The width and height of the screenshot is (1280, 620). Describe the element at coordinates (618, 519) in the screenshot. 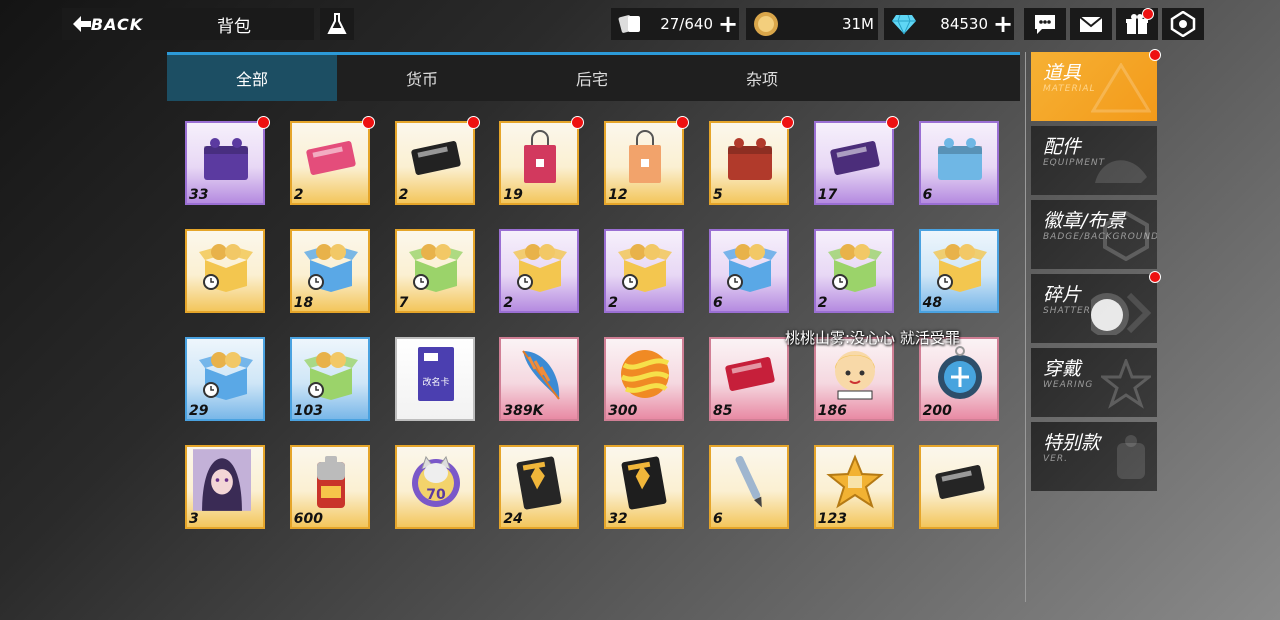

I see `item-count: 32` at that location.